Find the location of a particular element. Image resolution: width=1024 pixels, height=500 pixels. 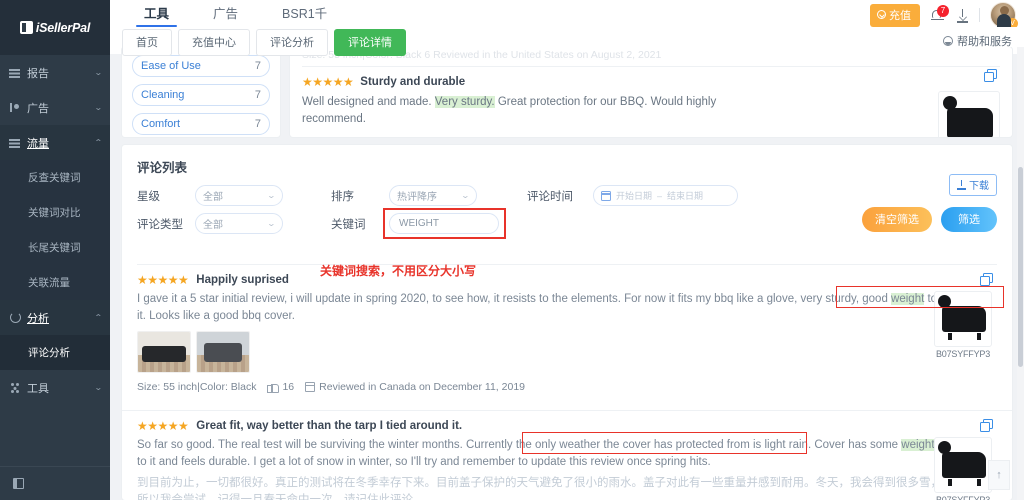

sort-filter-select: 热评降序 ⌄ is located at coordinates (433, 195).